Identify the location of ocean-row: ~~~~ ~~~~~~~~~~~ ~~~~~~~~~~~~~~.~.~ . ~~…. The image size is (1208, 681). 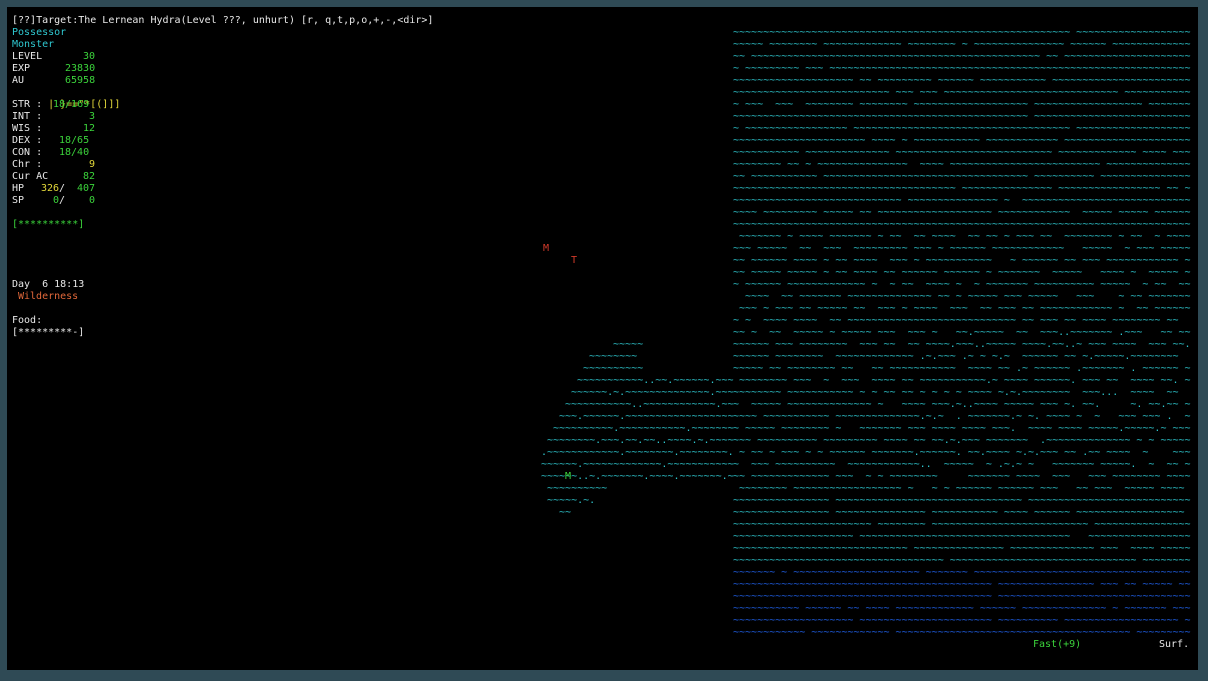
(962, 416).